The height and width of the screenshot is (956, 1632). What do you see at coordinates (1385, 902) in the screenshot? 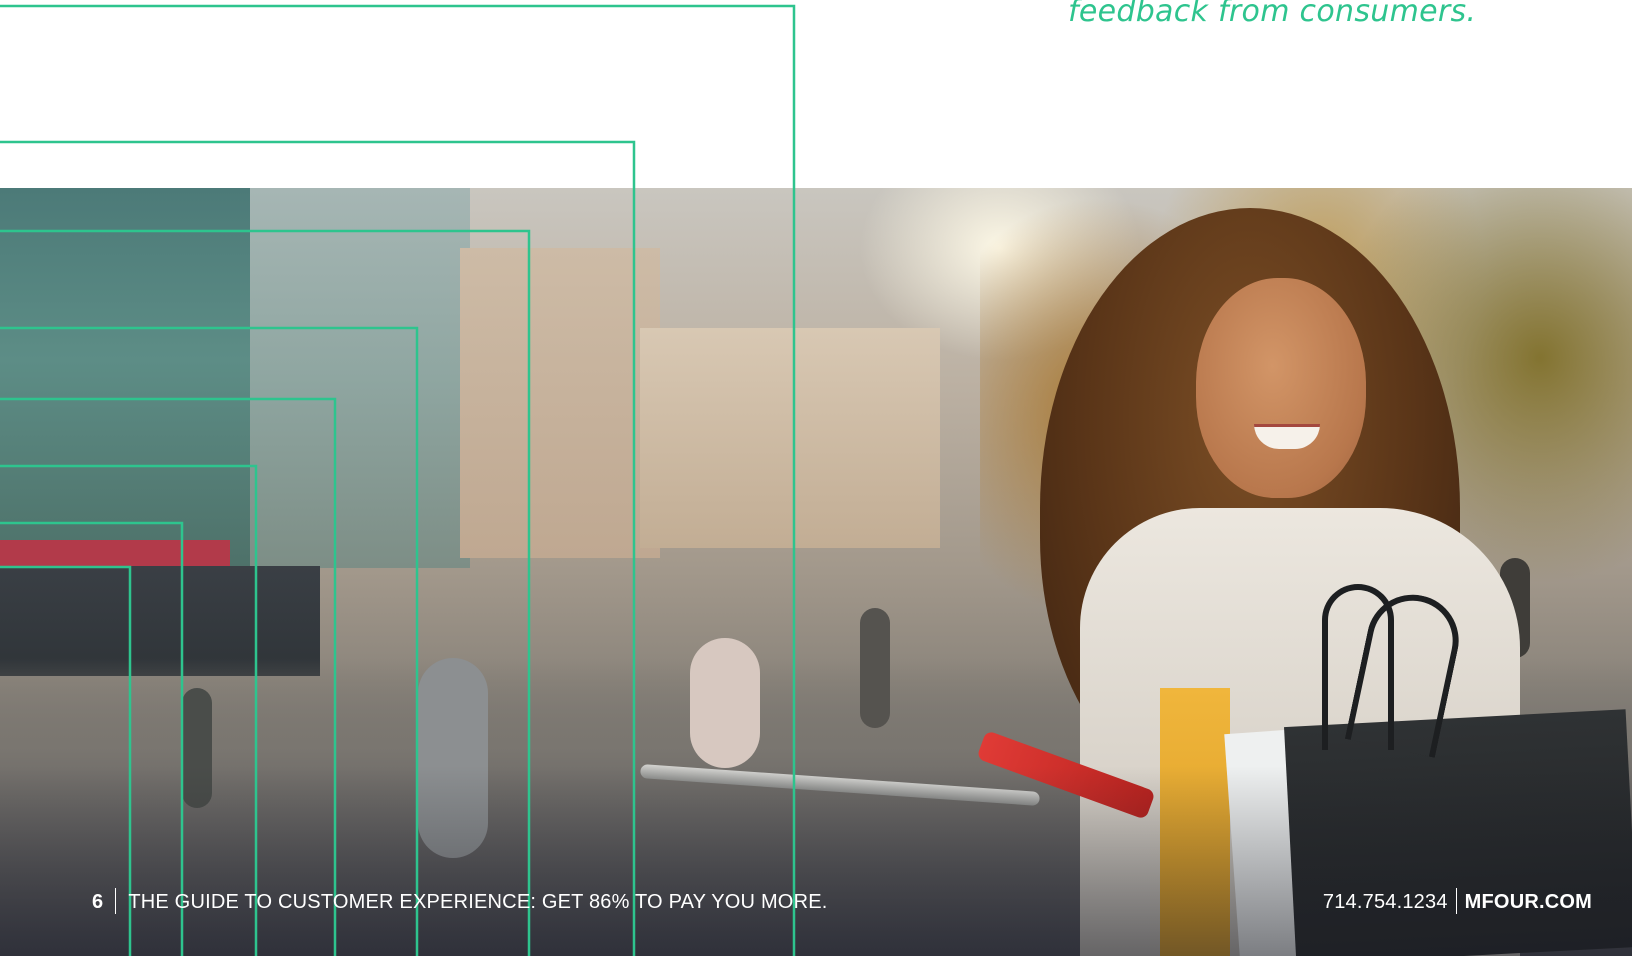
I see `phone-number: 714.754.1234` at bounding box center [1385, 902].